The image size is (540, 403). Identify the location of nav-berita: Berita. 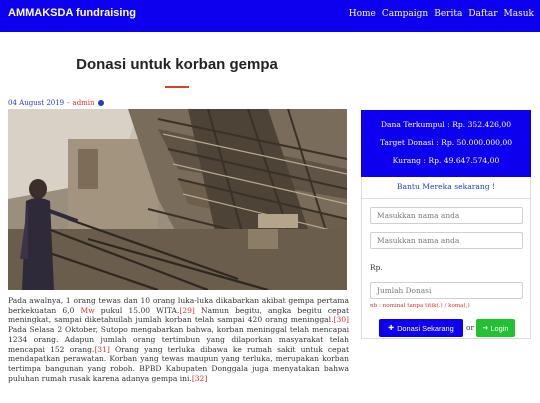
(448, 14).